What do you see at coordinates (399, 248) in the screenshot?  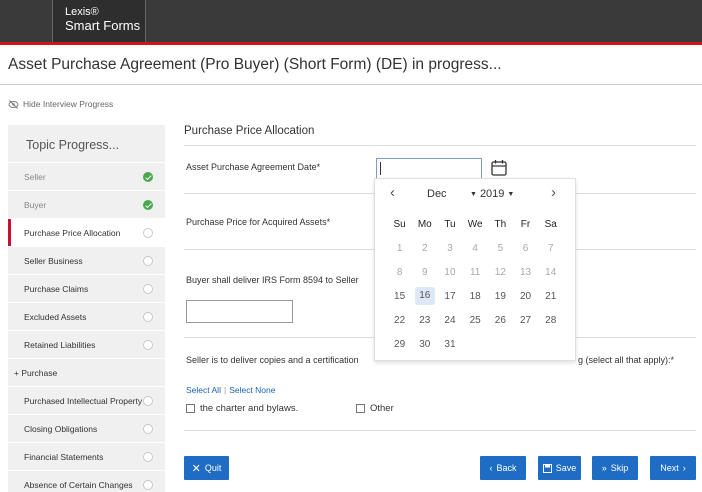 I see `calendar-day: 1` at bounding box center [399, 248].